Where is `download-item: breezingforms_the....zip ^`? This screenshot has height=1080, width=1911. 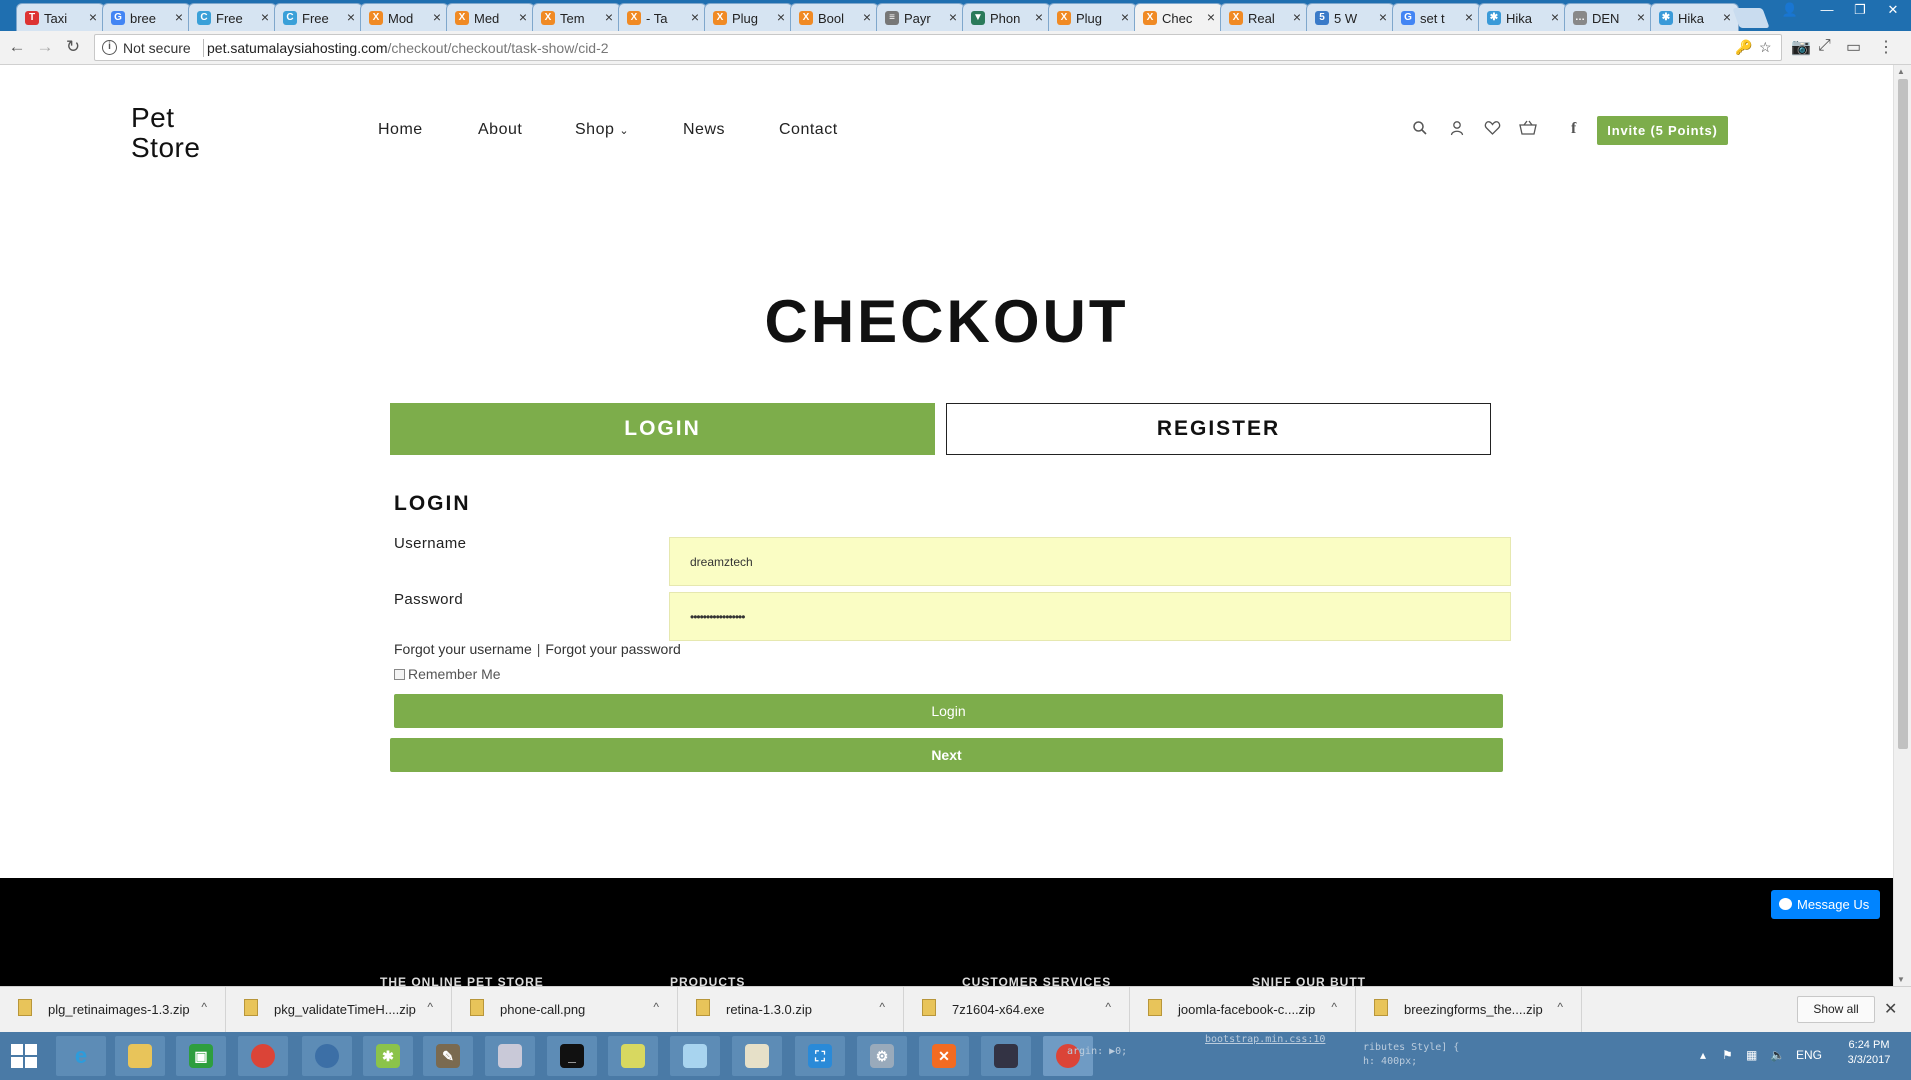 download-item: breezingforms_the....zip ^ is located at coordinates (1469, 1010).